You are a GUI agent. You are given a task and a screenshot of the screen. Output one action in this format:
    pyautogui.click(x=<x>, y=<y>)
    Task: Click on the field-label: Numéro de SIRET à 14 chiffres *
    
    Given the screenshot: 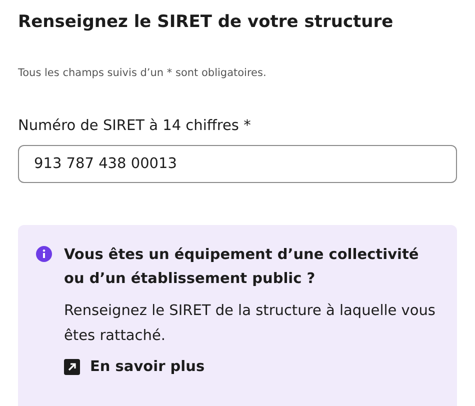 What is the action you would take?
    pyautogui.click(x=135, y=126)
    